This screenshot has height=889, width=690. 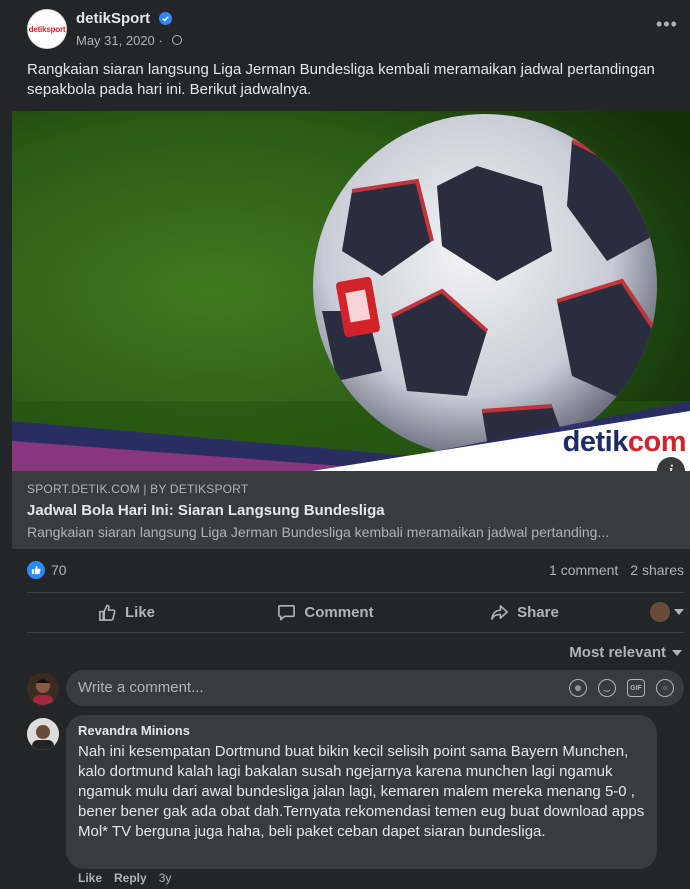 I want to click on sort-label: Most relevant, so click(x=617, y=652).